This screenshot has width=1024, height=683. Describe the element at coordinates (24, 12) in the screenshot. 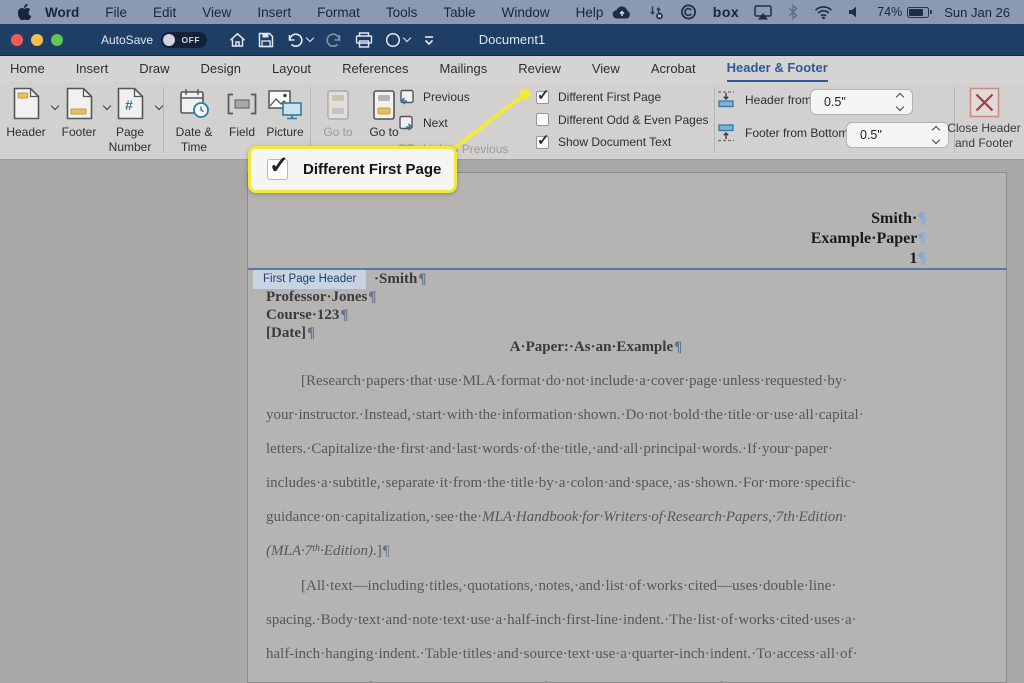

I see `apple-menu` at that location.